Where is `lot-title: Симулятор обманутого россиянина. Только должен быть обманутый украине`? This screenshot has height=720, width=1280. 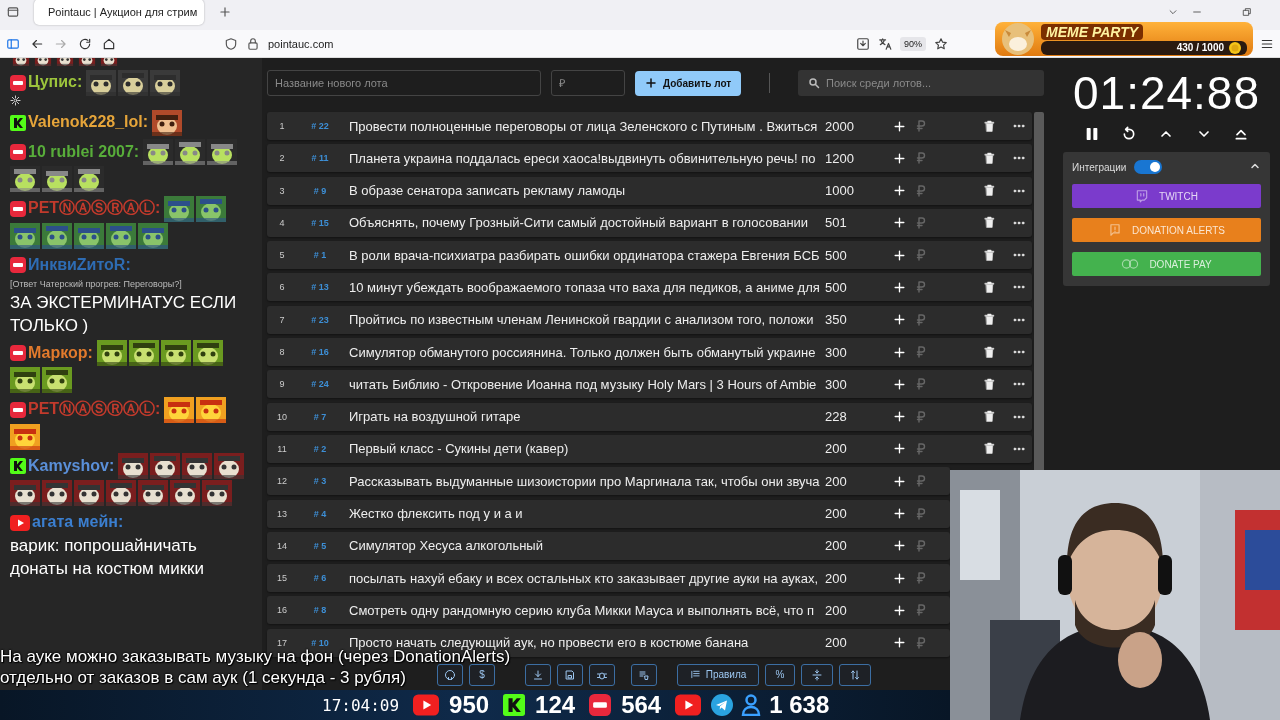 lot-title: Симулятор обманутого россиянина. Только должен быть обманутый украине is located at coordinates (582, 352).